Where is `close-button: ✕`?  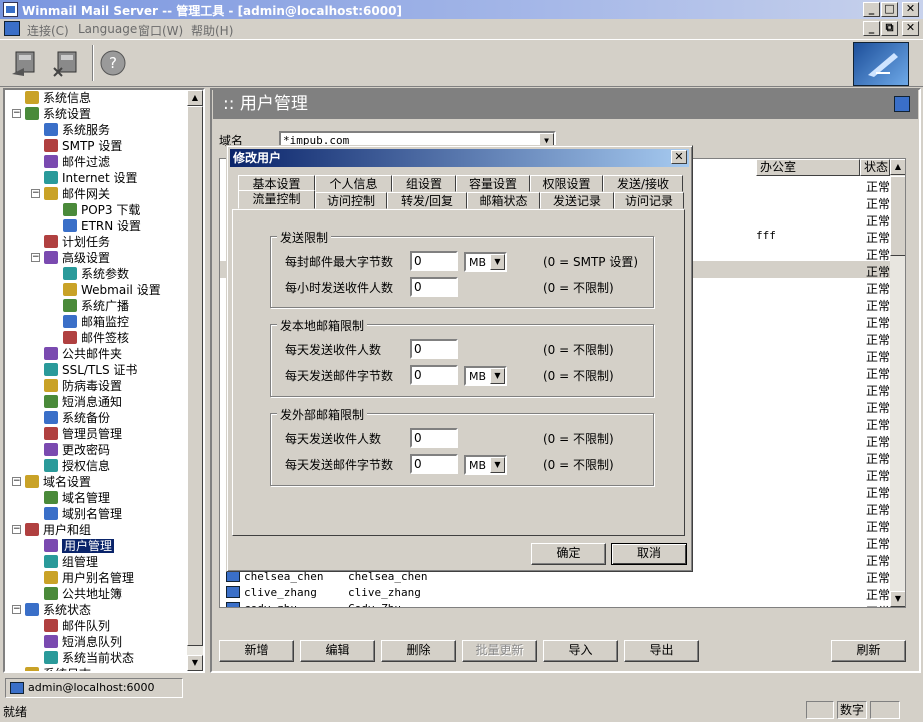
close-button: ✕ is located at coordinates (910, 9).